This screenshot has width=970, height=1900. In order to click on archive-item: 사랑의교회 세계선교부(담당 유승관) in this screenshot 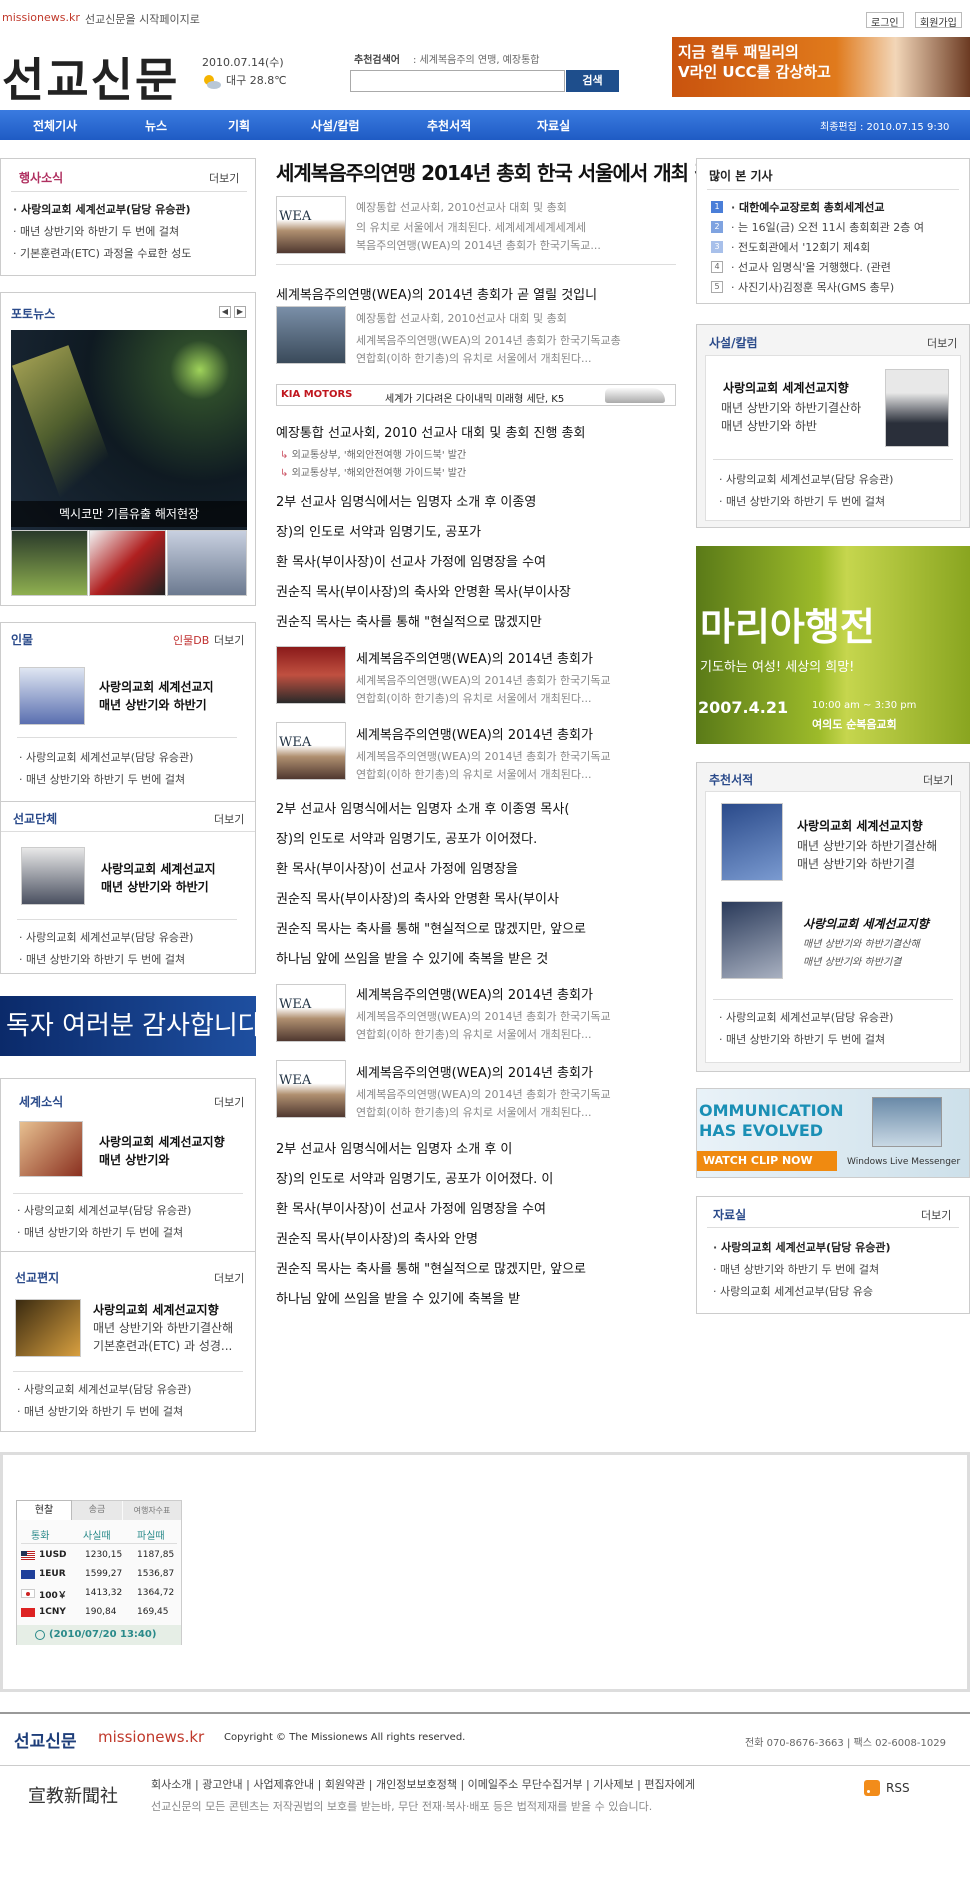, I will do `click(802, 1247)`.